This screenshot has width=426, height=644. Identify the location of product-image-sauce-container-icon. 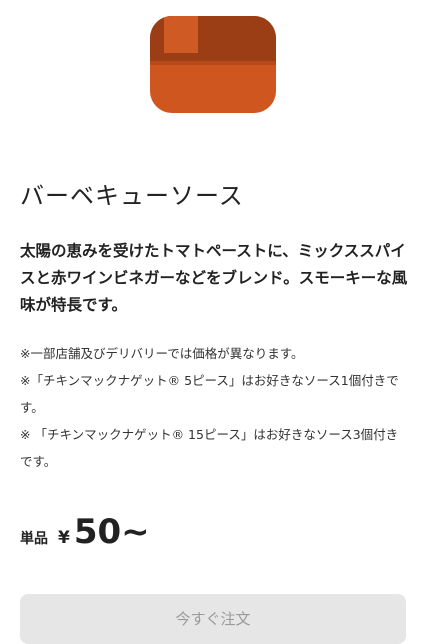
(213, 64).